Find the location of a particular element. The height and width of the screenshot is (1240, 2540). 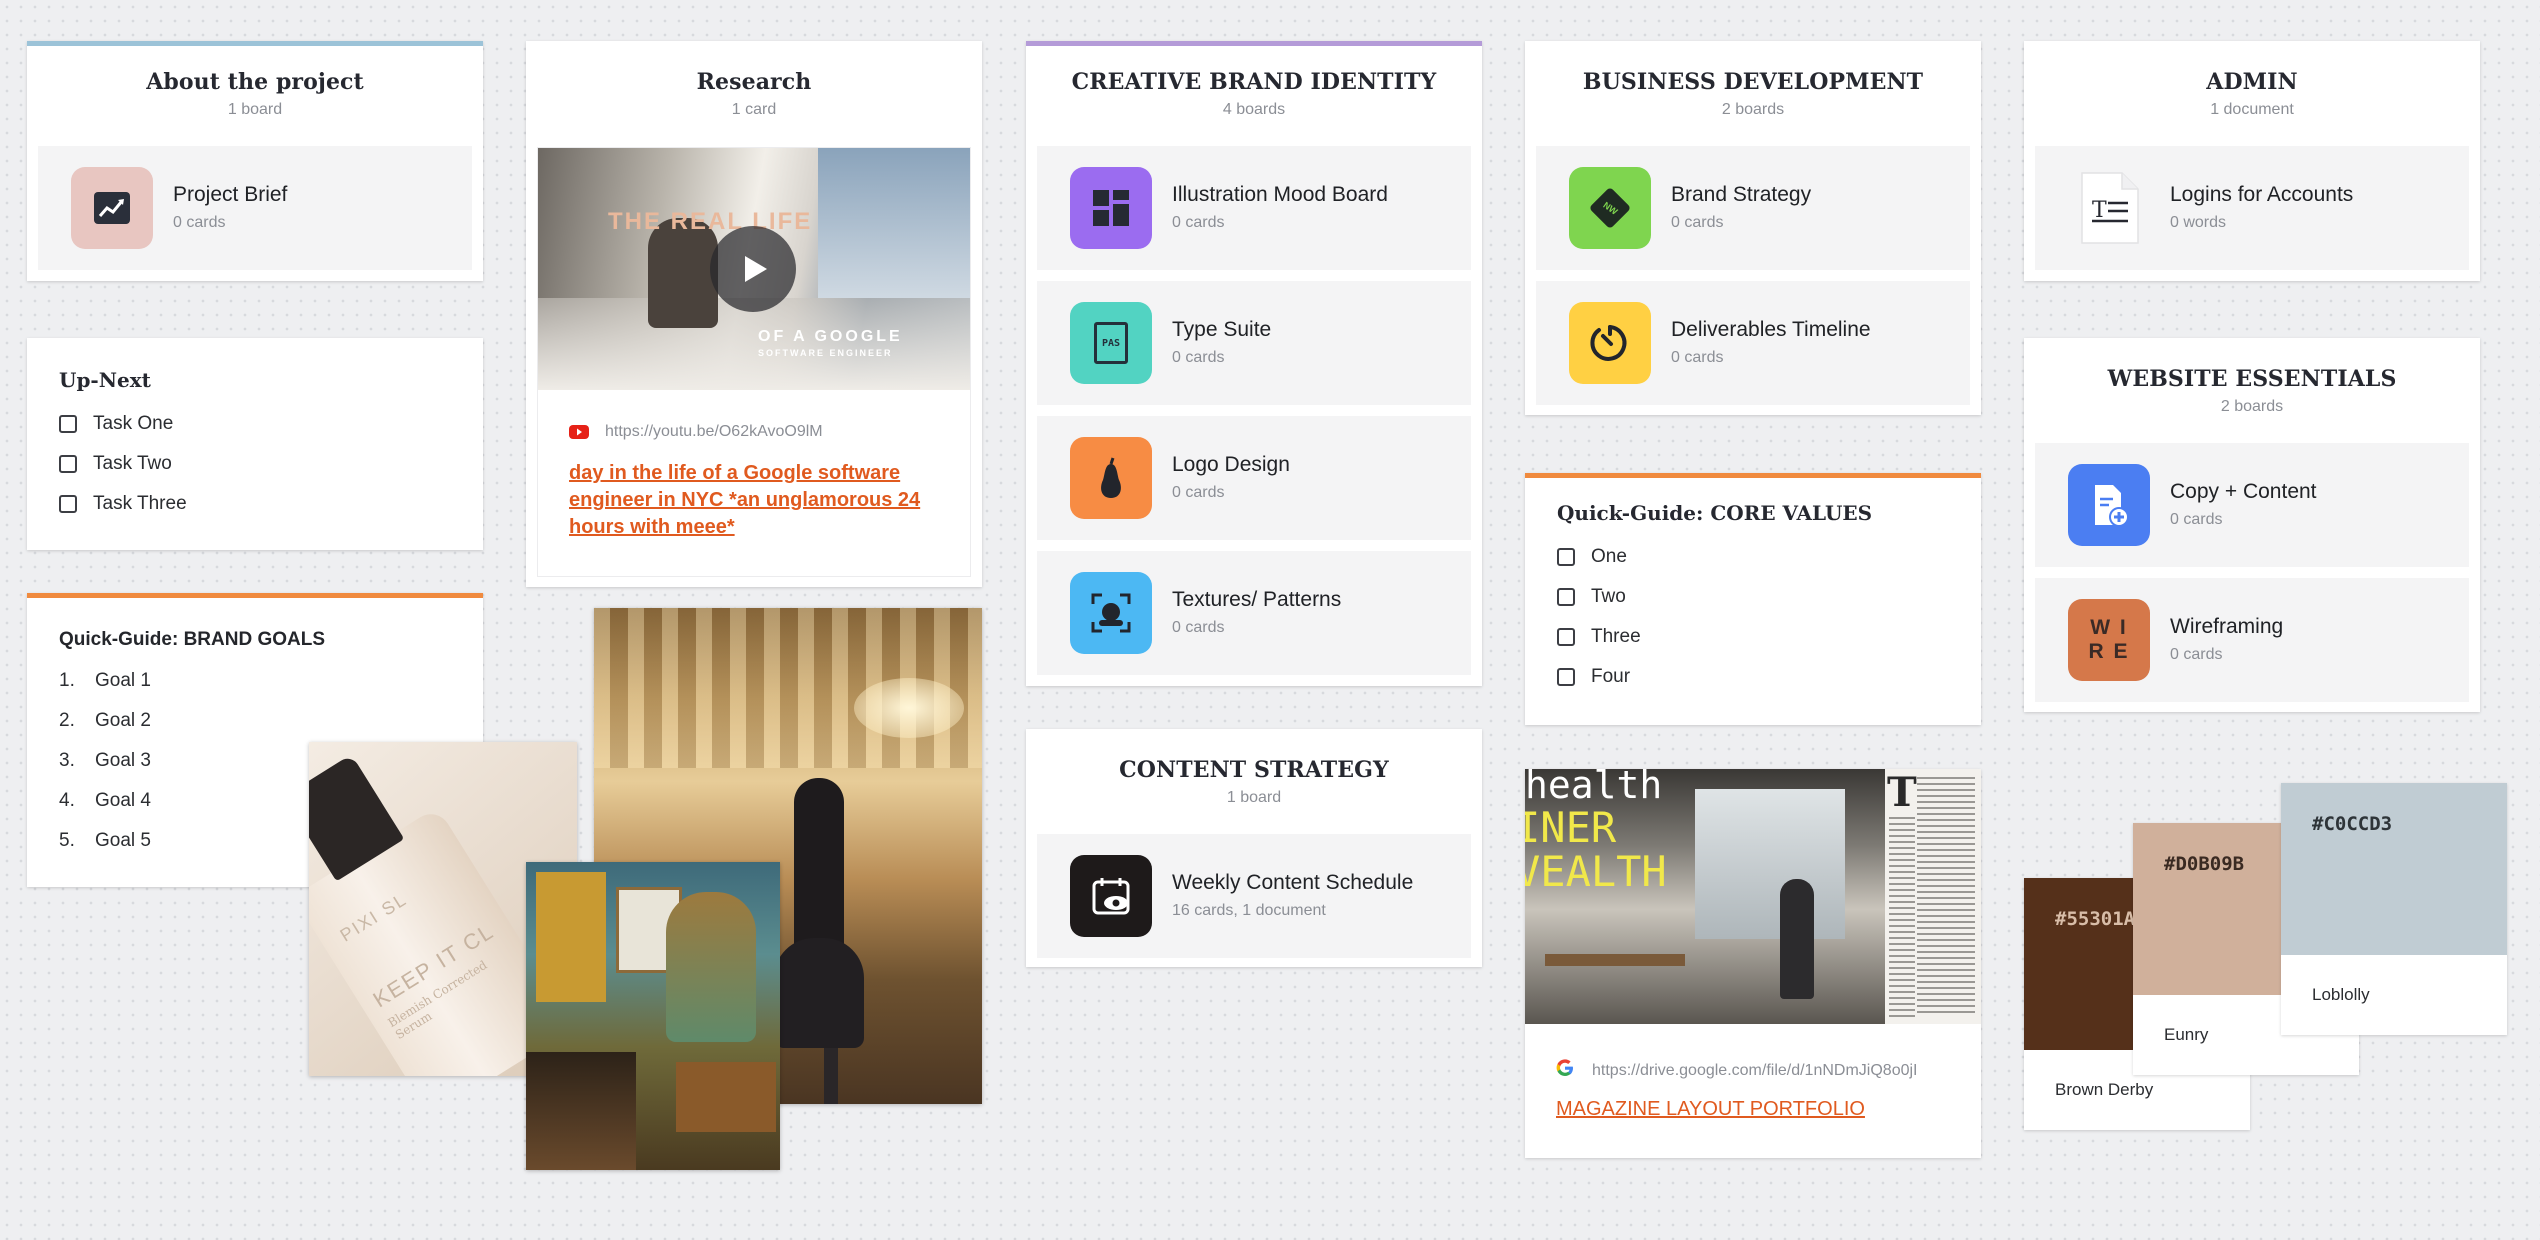

board-textures-patterns: Textures/ Patterns 0 cards is located at coordinates (1254, 613).